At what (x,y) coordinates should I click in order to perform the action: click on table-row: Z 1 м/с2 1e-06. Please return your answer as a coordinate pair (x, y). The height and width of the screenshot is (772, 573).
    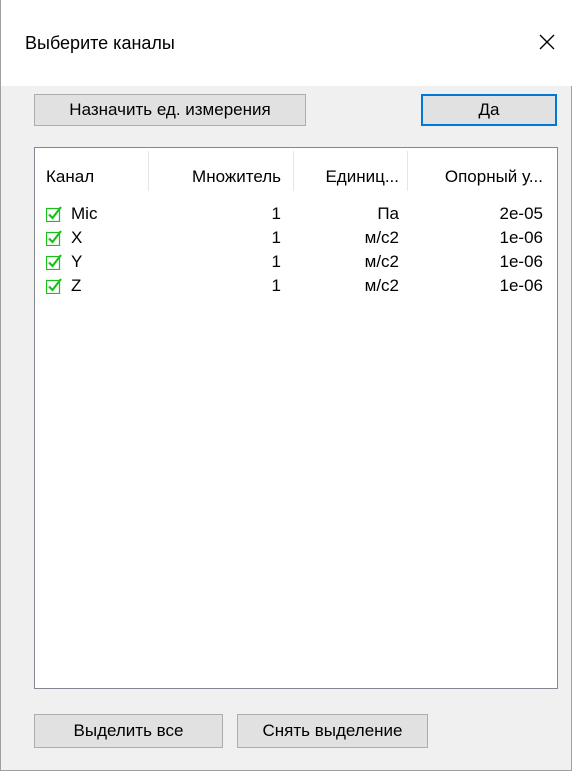
    Looking at the image, I should click on (296, 286).